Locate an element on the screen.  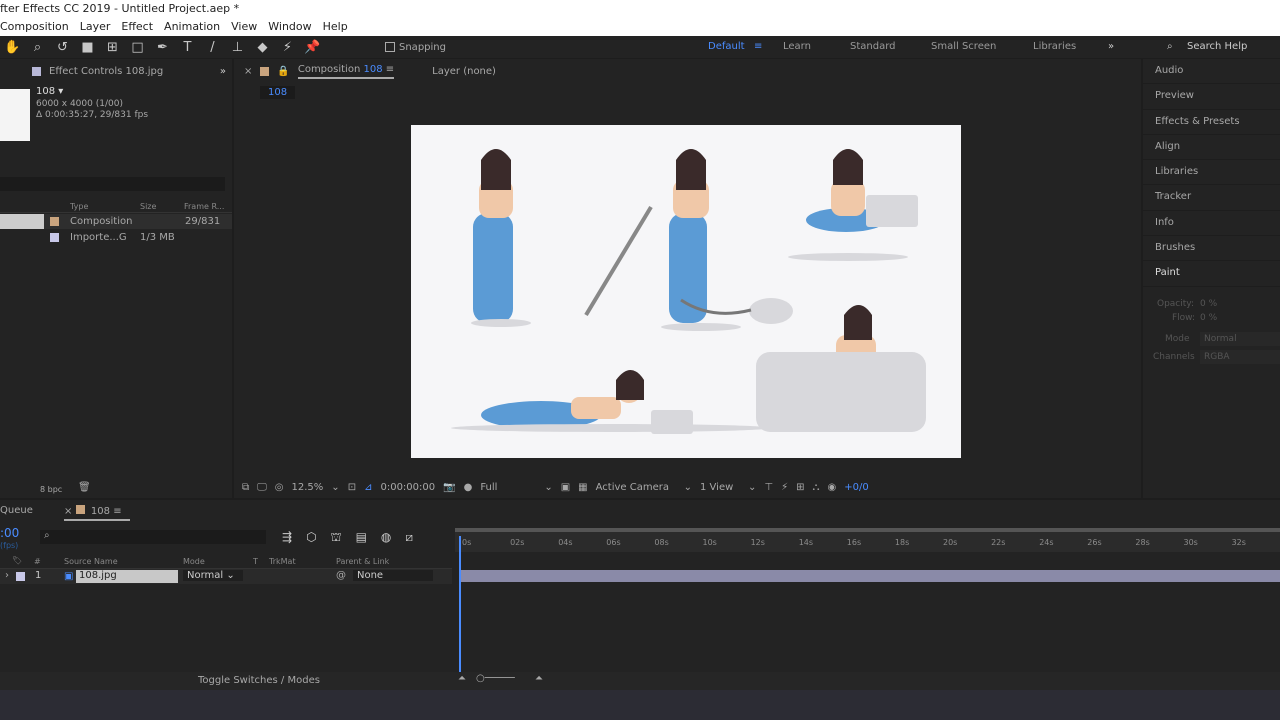
panel-brushes: Brushes is located at coordinates (1211, 249).